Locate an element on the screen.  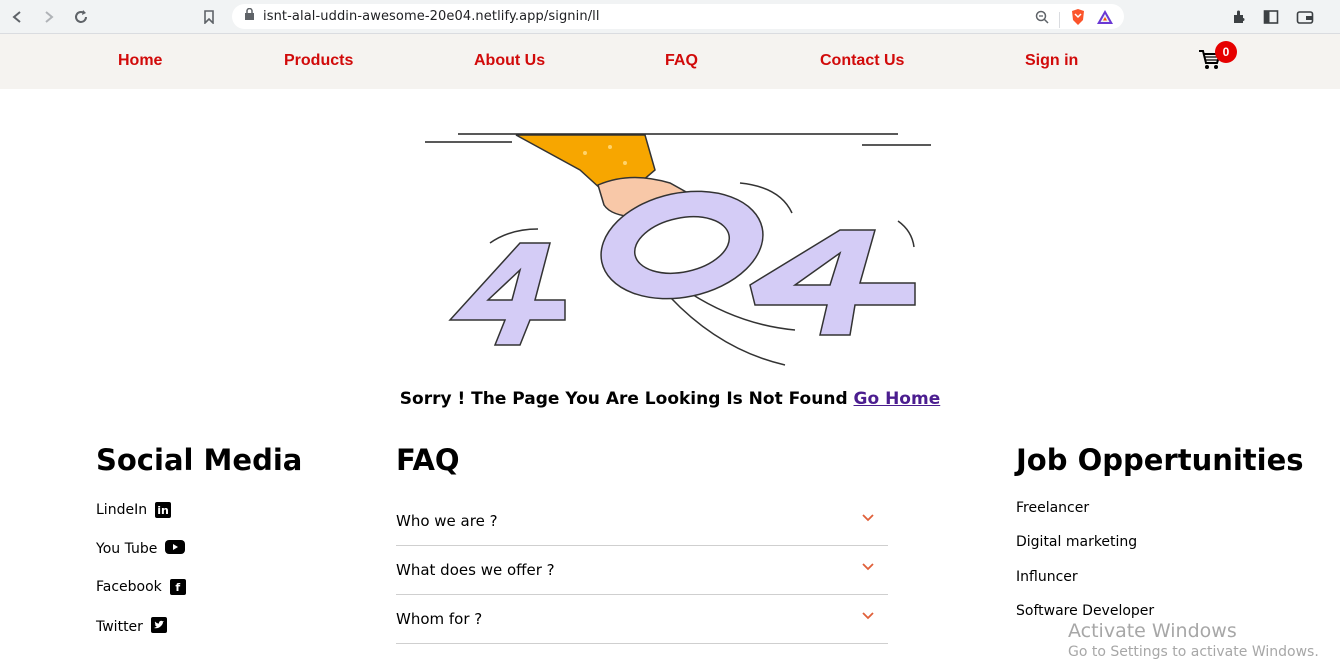
job-item-influencer: Influncer is located at coordinates (1047, 577).